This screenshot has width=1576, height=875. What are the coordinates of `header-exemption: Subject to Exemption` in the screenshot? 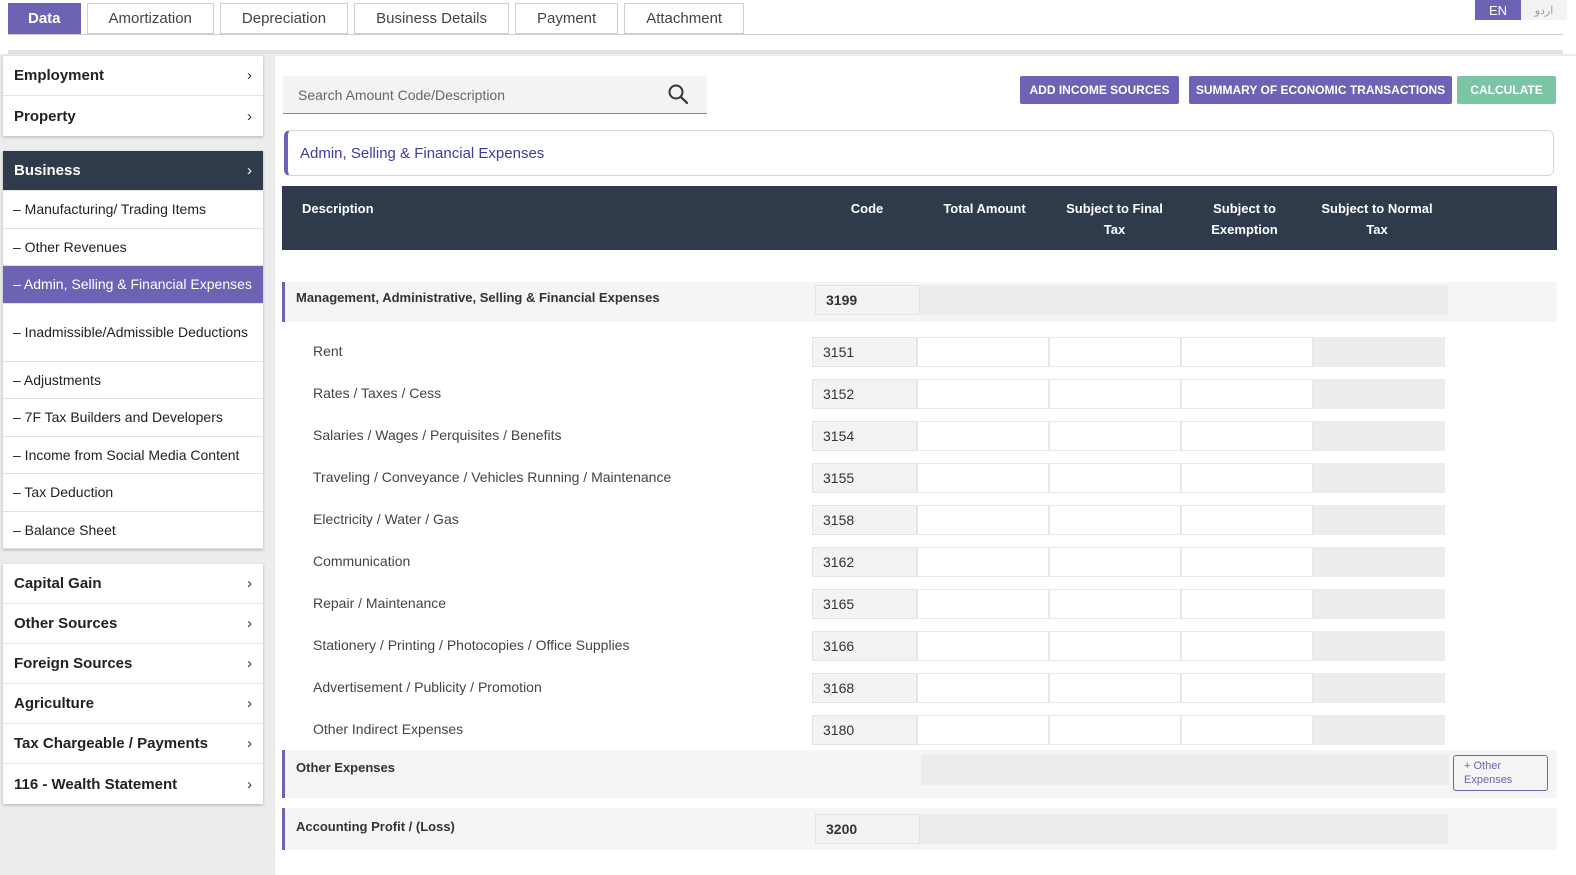 It's located at (1244, 219).